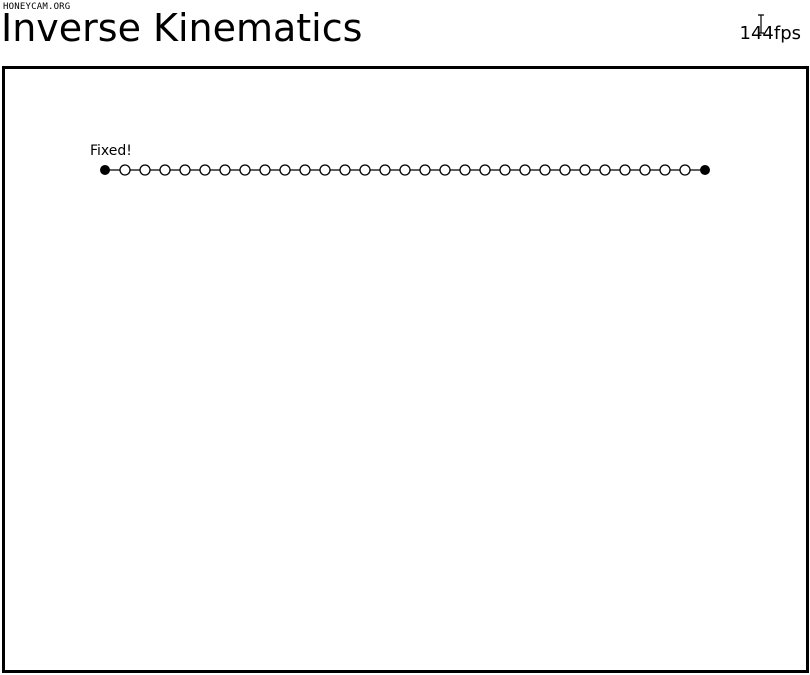  I want to click on fixed-joint-start, so click(105, 170).